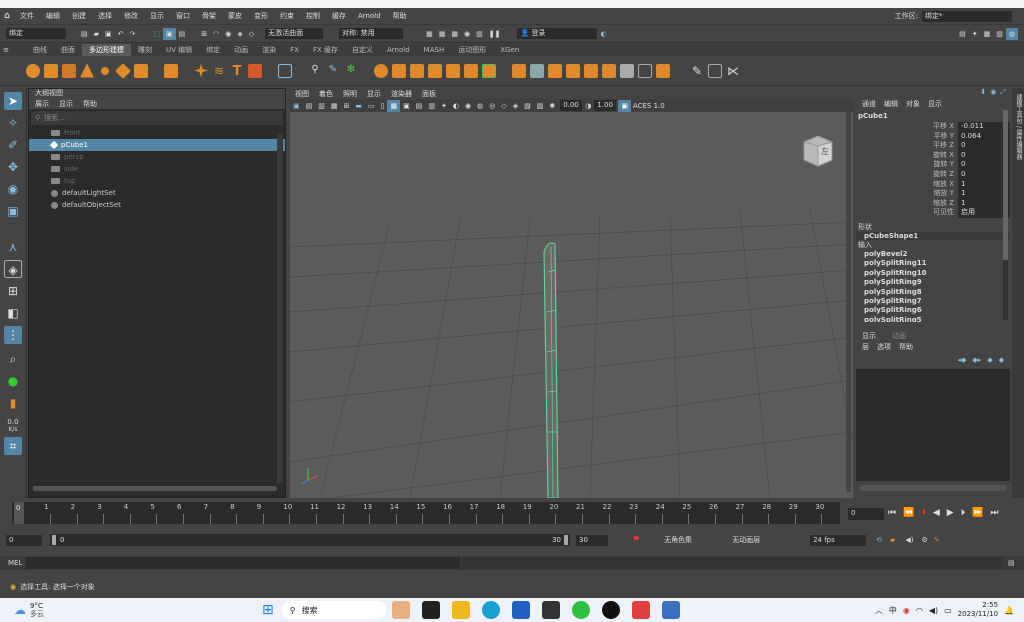 The image size is (1024, 622). What do you see at coordinates (54, 540) in the screenshot?
I see `range-handle-start` at bounding box center [54, 540].